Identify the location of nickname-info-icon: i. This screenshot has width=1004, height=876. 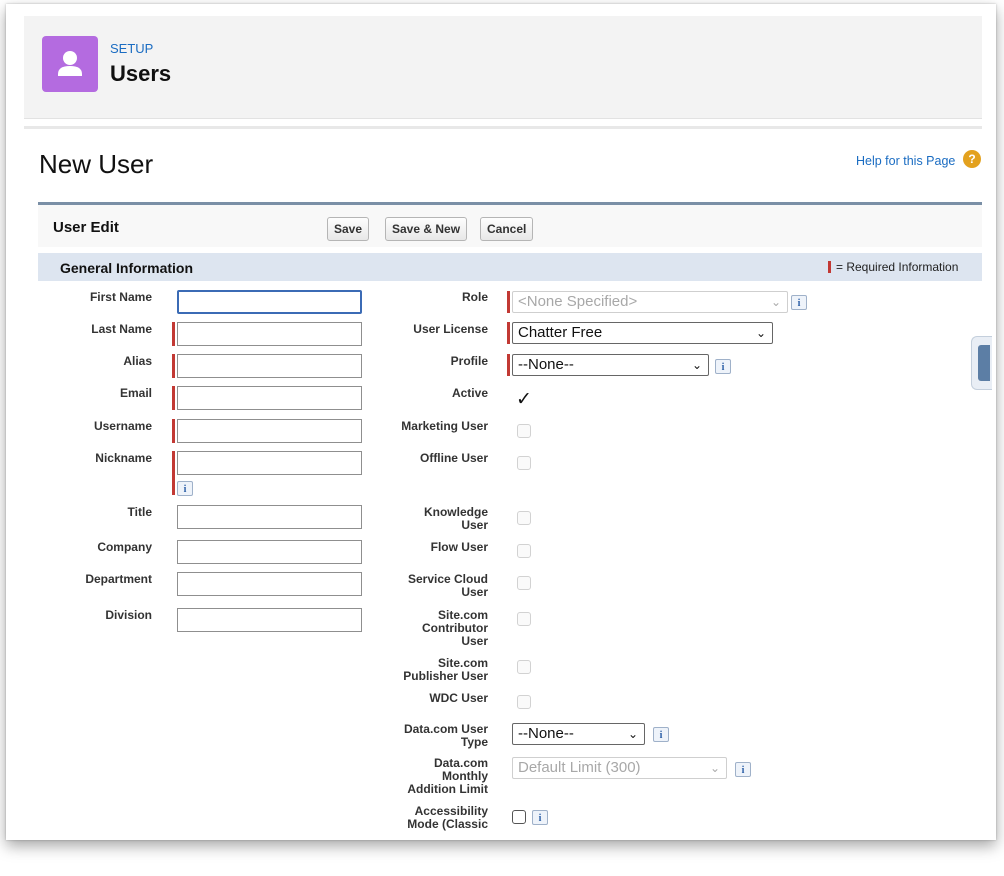
(185, 488).